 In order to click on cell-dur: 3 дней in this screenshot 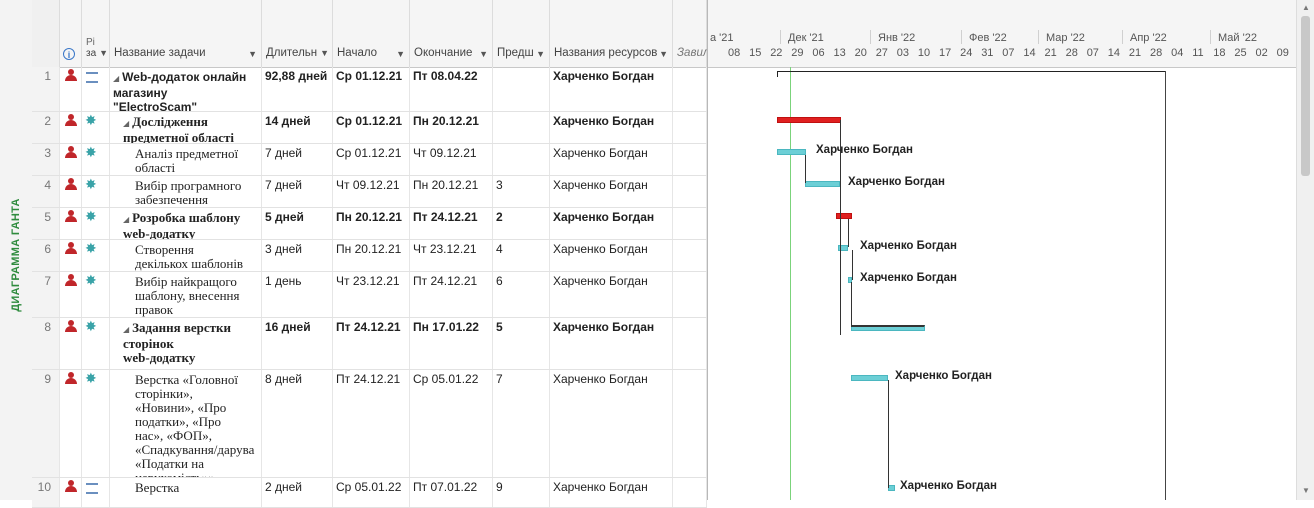, I will do `click(297, 255)`.